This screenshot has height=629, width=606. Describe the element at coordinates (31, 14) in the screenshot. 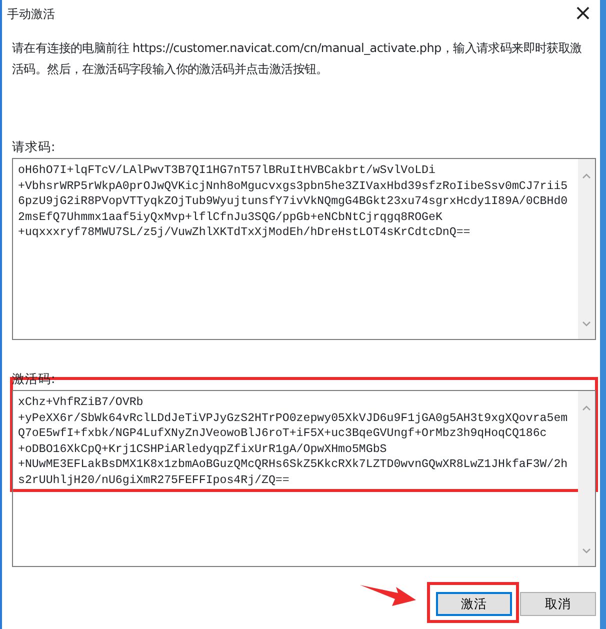

I see `window-title: 手动激活` at that location.